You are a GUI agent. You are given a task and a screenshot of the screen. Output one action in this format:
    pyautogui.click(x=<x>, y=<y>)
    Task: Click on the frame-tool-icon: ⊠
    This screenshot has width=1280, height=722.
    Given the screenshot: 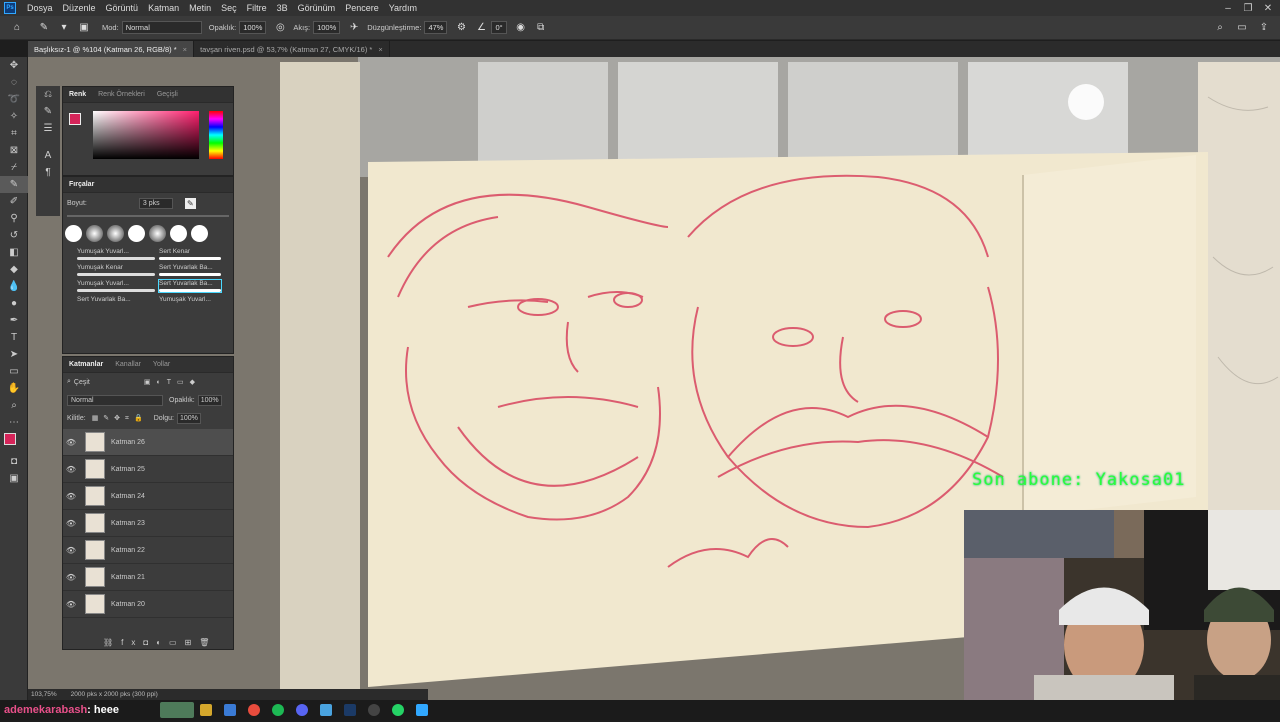 What is the action you would take?
    pyautogui.click(x=14, y=150)
    